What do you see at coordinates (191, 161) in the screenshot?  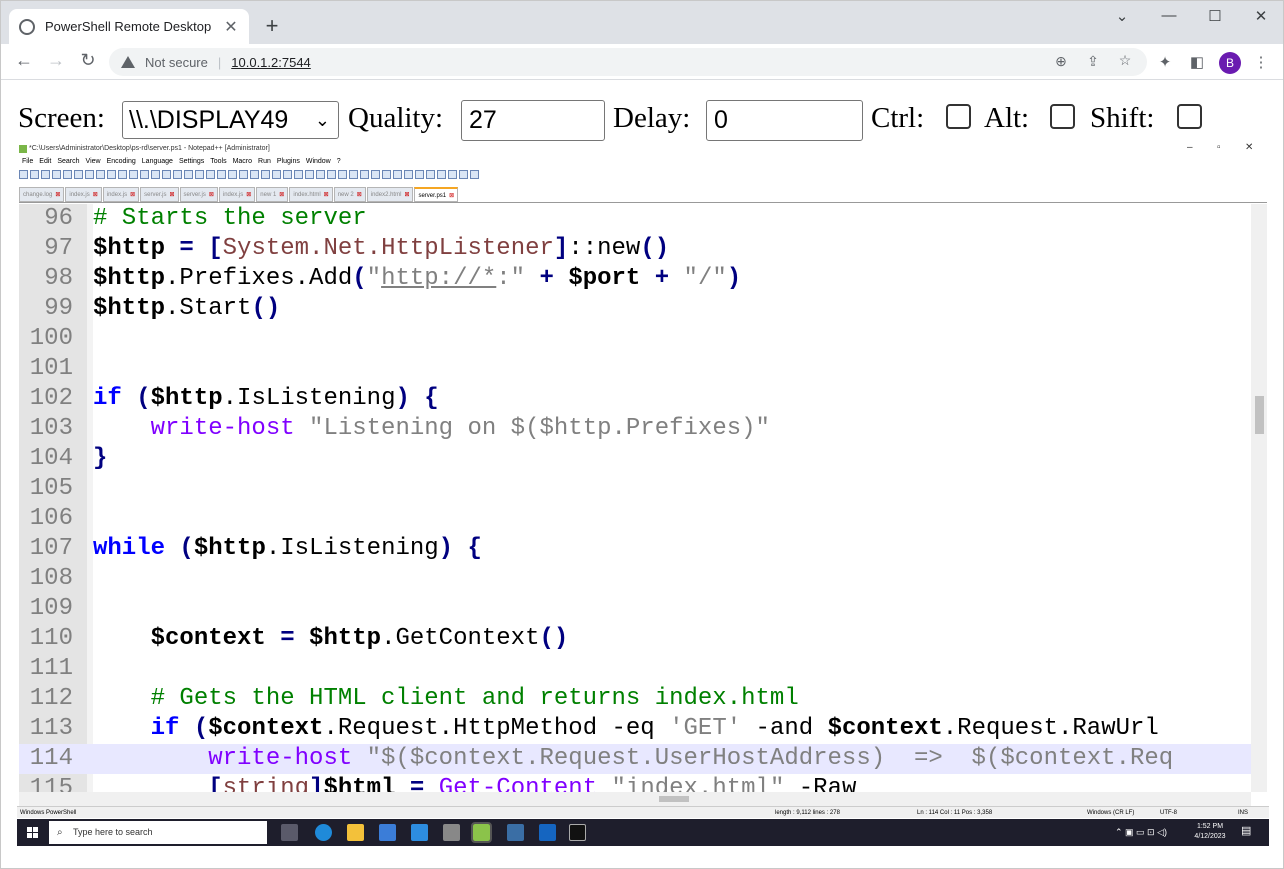 I see `npp-menu-item: Settings` at bounding box center [191, 161].